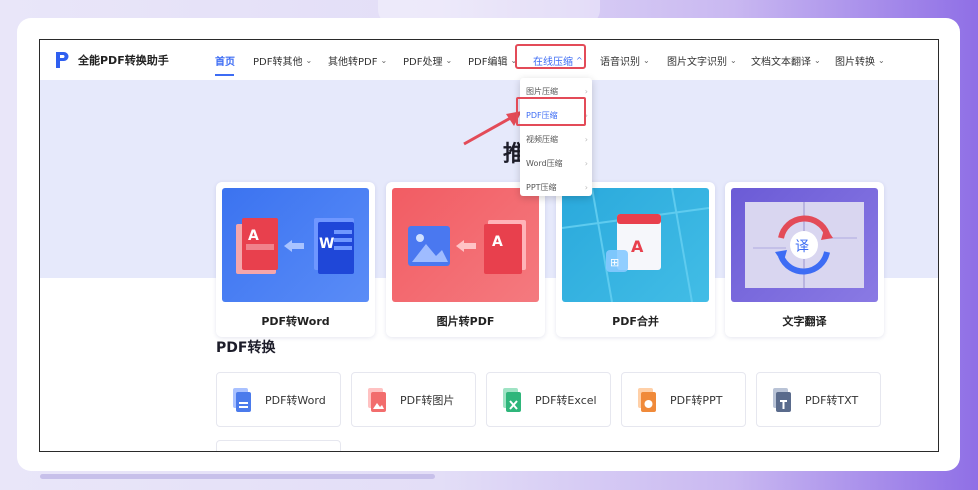 This screenshot has height=490, width=978. What do you see at coordinates (427, 400) in the screenshot?
I see `tool-label: PDF转图片` at bounding box center [427, 400].